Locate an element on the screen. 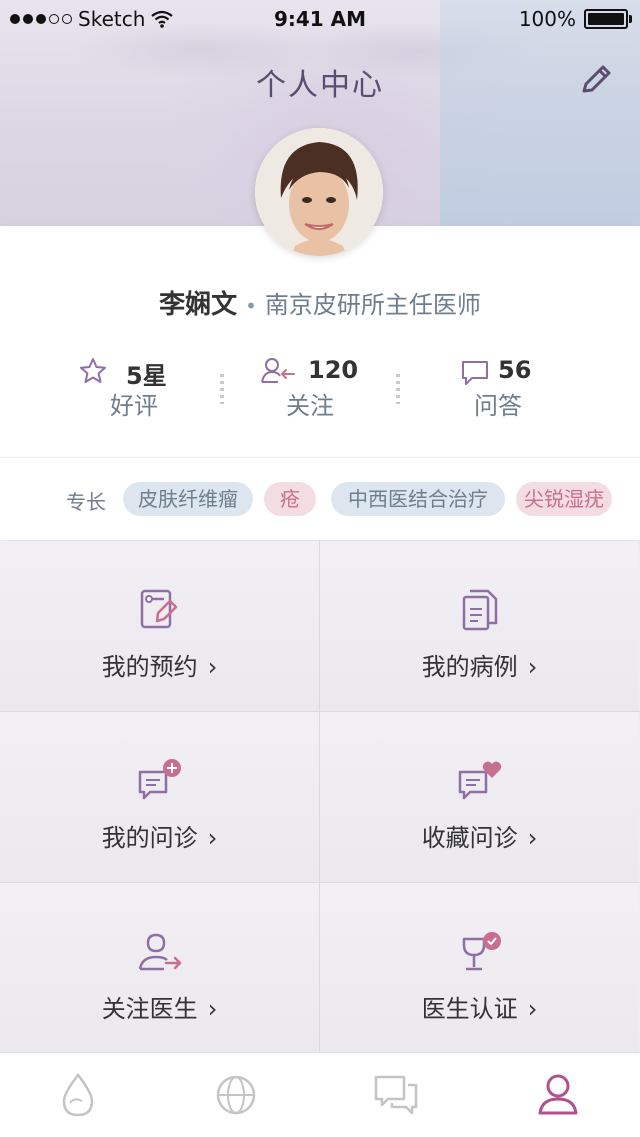 The image size is (640, 1137). menu-followed-doctors: 关注医生 › is located at coordinates (159, 968).